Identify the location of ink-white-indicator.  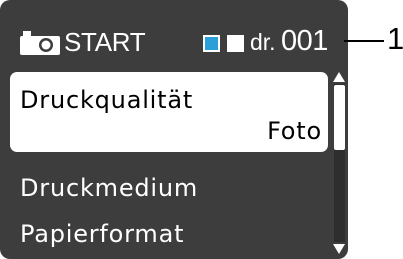
(235, 43).